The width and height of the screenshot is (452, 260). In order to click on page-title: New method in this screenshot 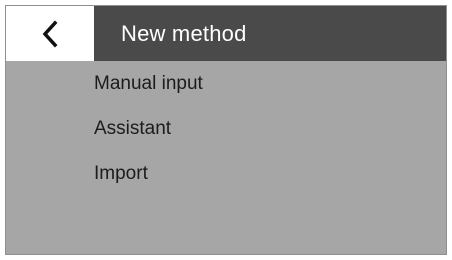, I will do `click(184, 33)`.